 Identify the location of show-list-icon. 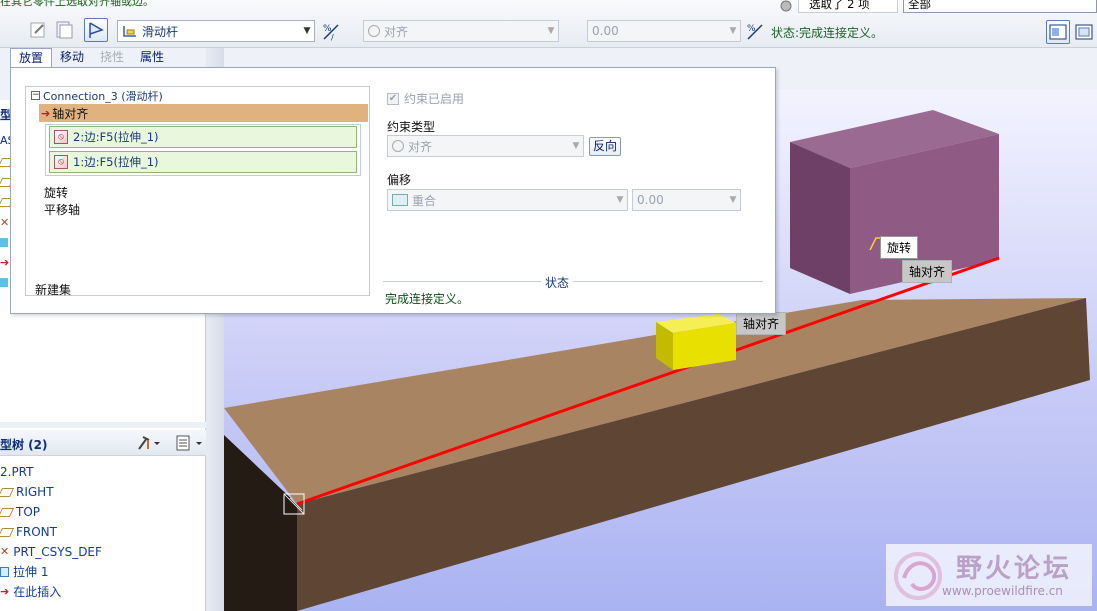
(190, 443).